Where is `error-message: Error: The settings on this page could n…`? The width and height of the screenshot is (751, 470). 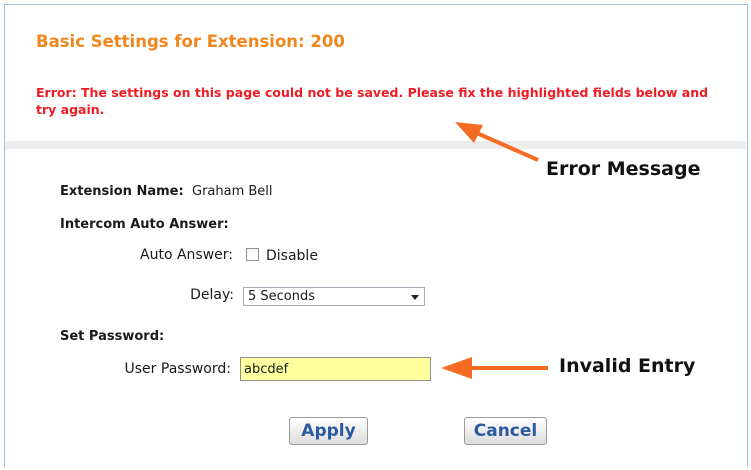
error-message: Error: The settings on this page could n… is located at coordinates (372, 101).